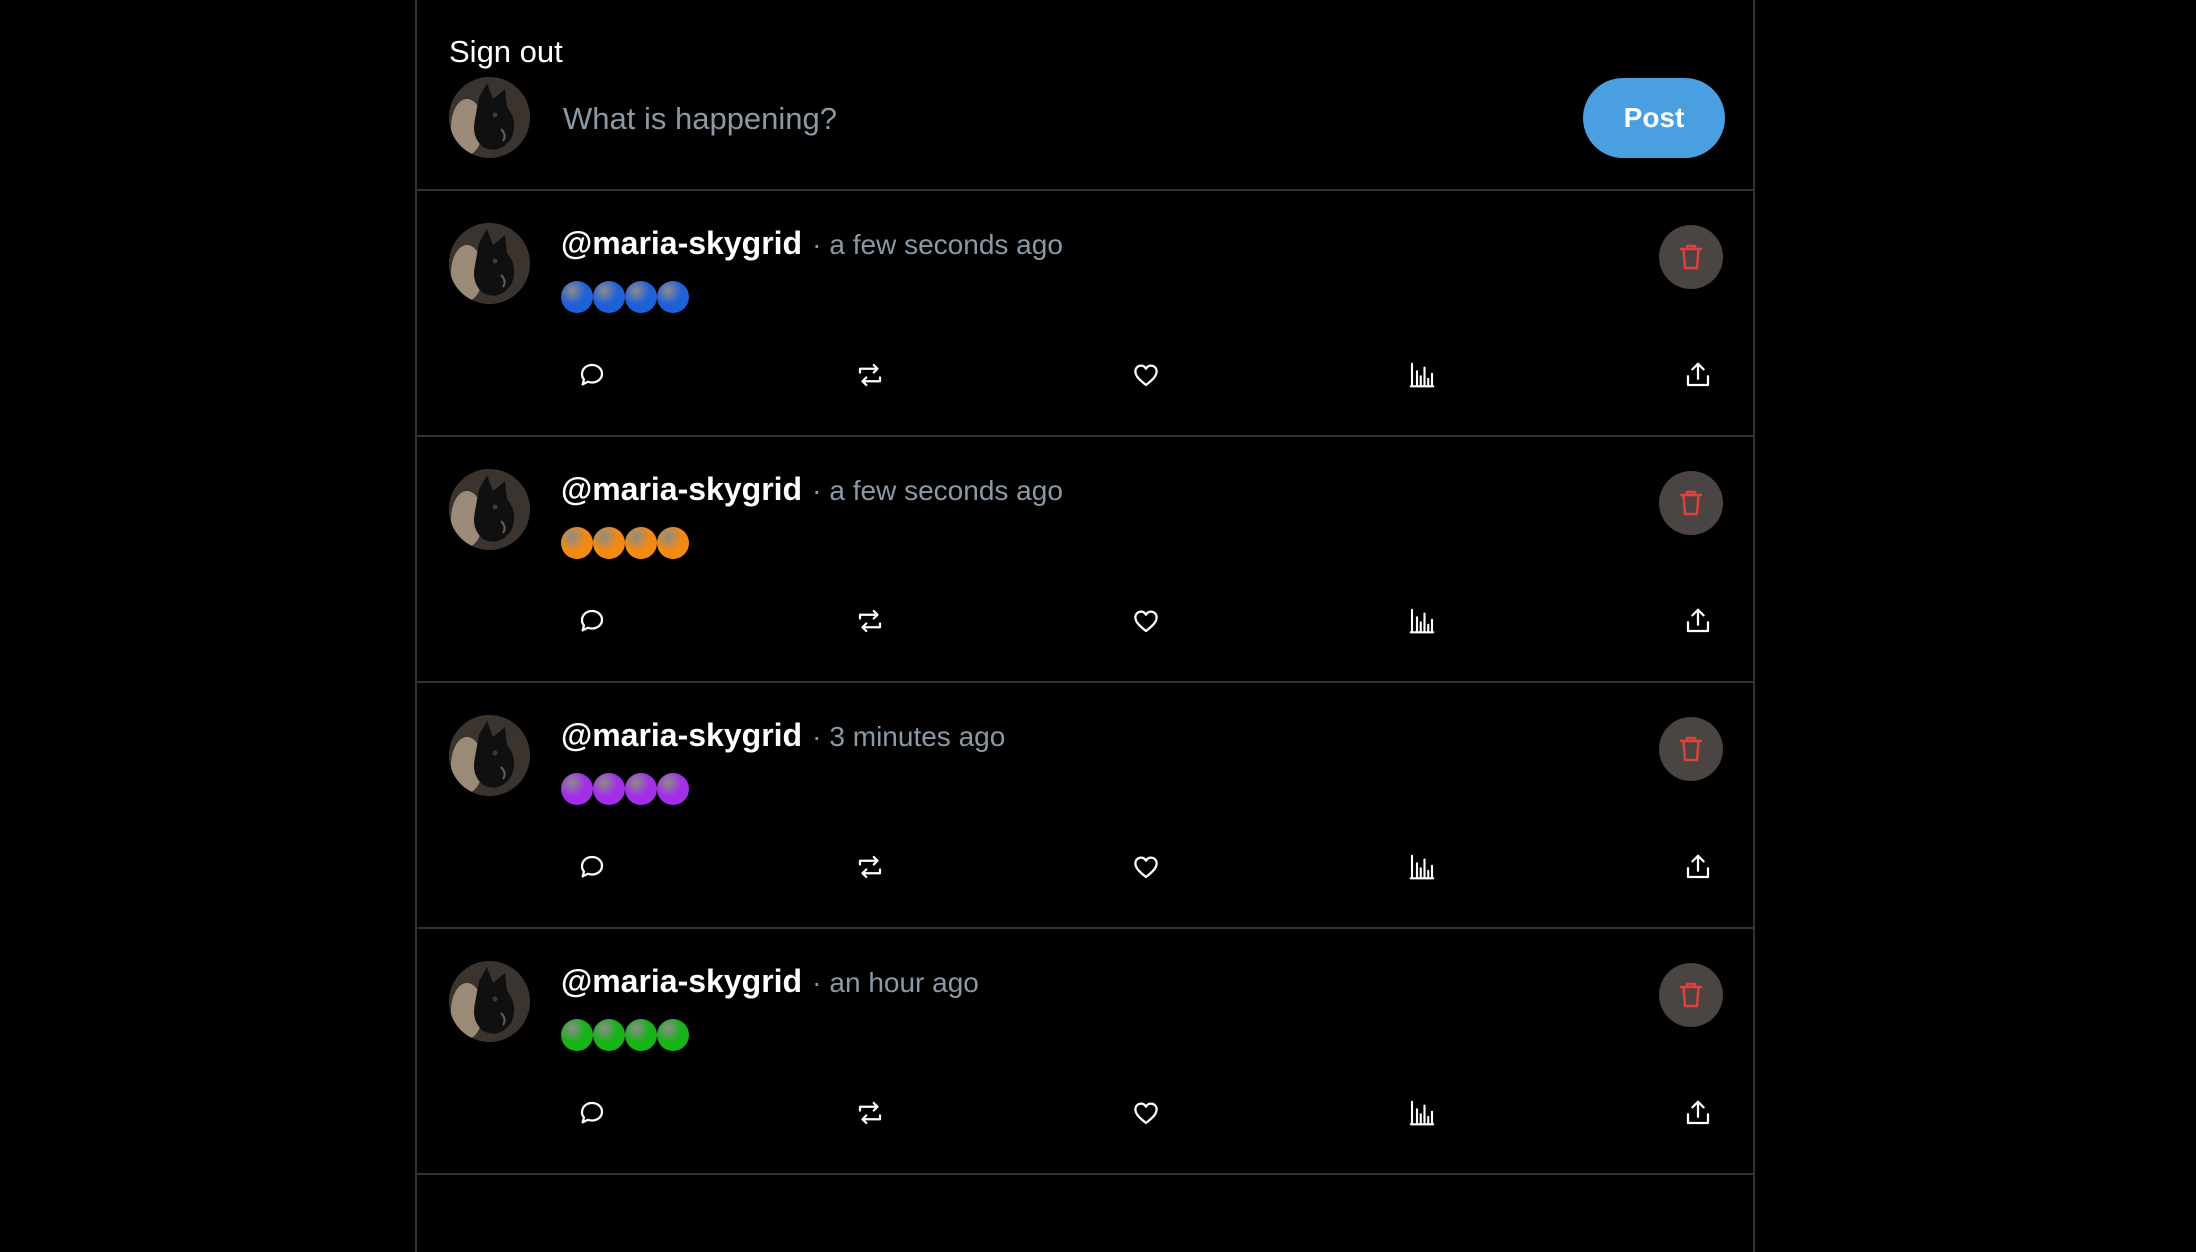 This screenshot has width=2196, height=1252. I want to click on post-composer: Sign out Post, so click(1085, 95).